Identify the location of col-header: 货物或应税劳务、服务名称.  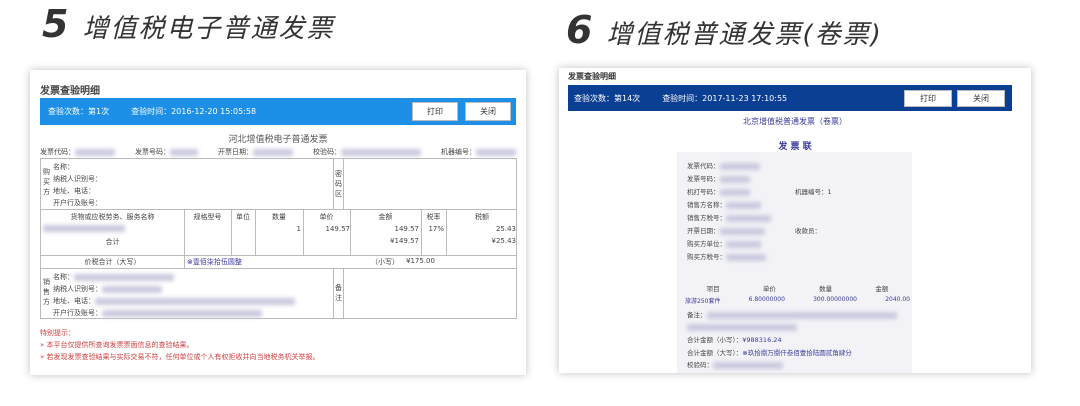
(112, 217).